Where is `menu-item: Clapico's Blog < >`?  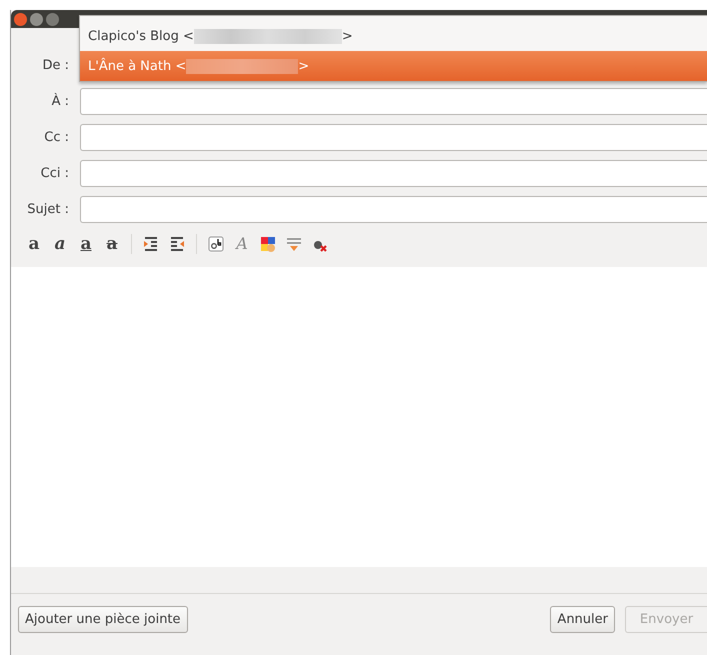
menu-item: Clapico's Blog < > is located at coordinates (393, 36).